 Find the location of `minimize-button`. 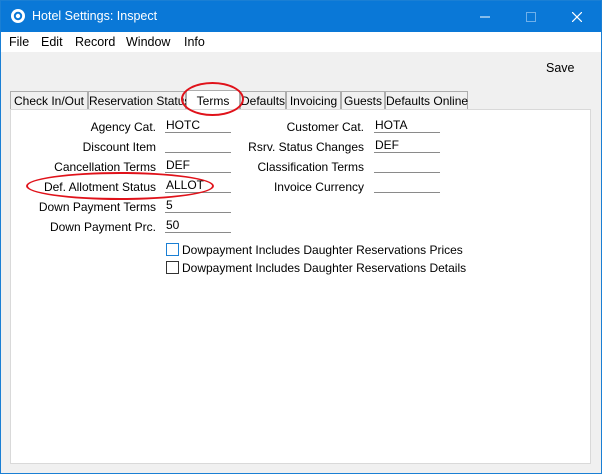

minimize-button is located at coordinates (485, 16).